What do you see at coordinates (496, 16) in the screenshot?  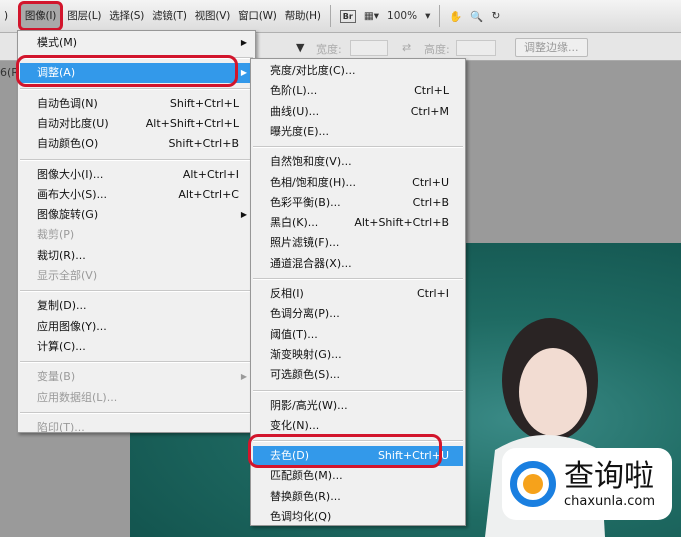 I see `rotate-view-icon: ↻` at bounding box center [496, 16].